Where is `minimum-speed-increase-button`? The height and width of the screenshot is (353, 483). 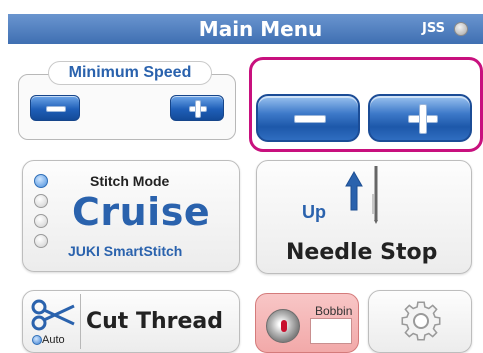 minimum-speed-increase-button is located at coordinates (197, 108).